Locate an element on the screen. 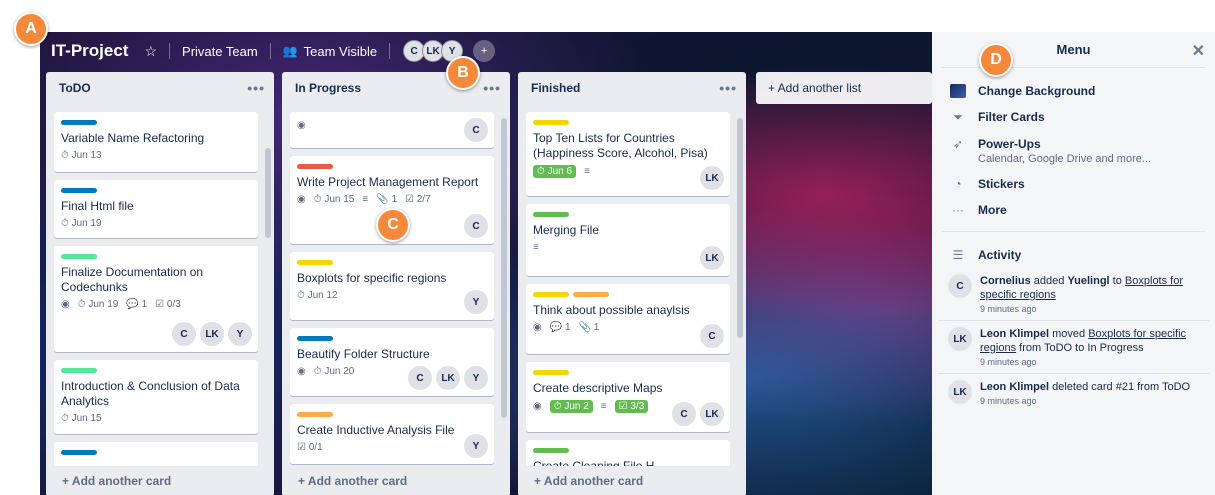 The width and height of the screenshot is (1215, 495). card-badges: ◉ 💬 1 📎 1 is located at coordinates (628, 327).